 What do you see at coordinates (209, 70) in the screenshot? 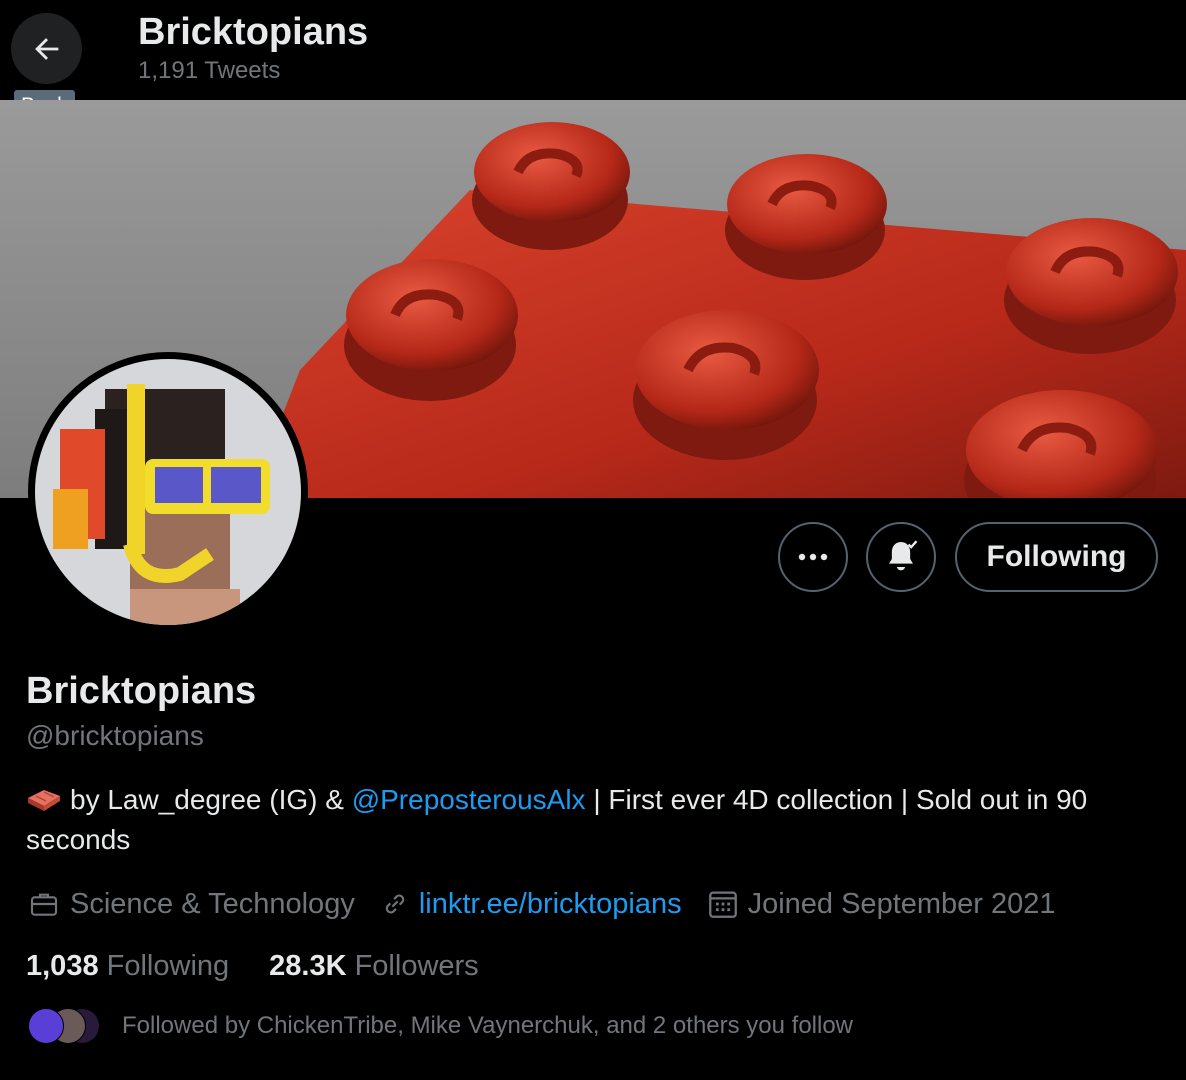
I see `tweet-count: 1,191 Tweets` at bounding box center [209, 70].